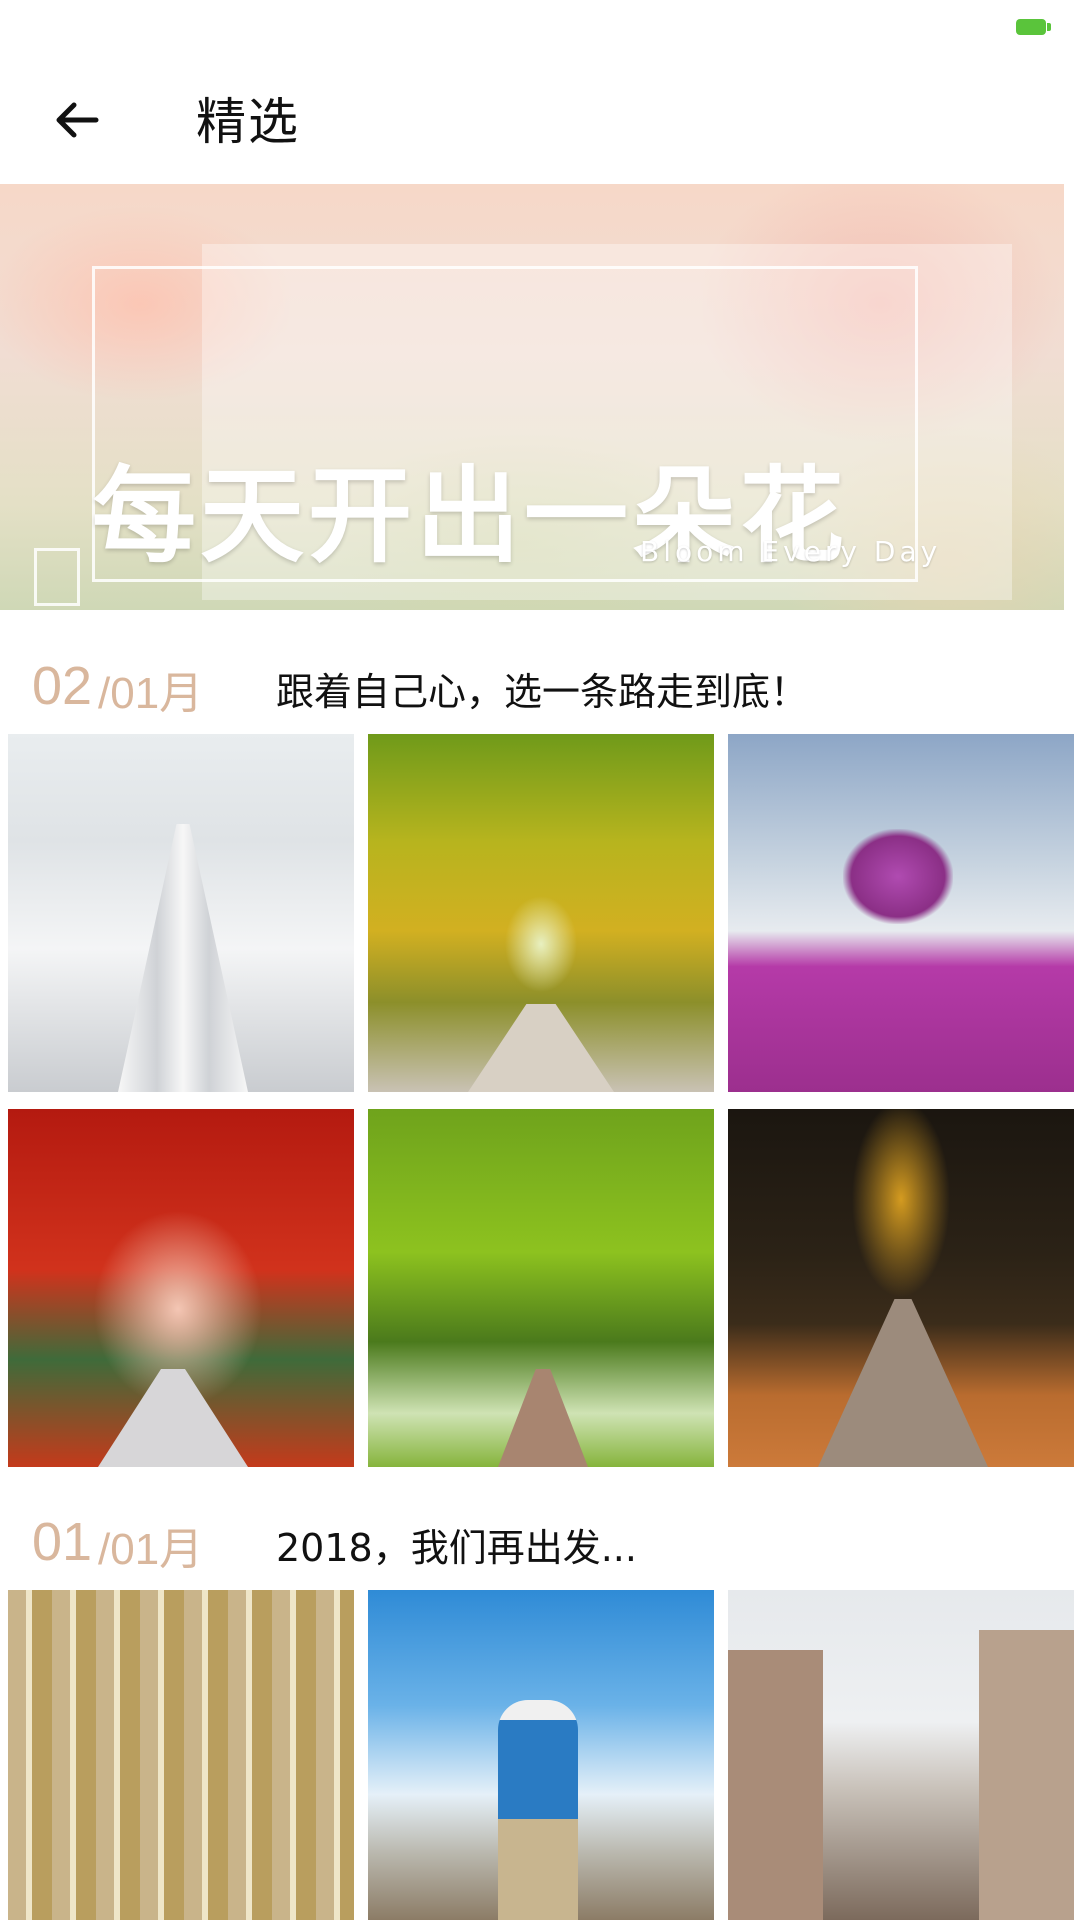 The image size is (1080, 1920). Describe the element at coordinates (540, 30) in the screenshot. I see `status-bar` at that location.